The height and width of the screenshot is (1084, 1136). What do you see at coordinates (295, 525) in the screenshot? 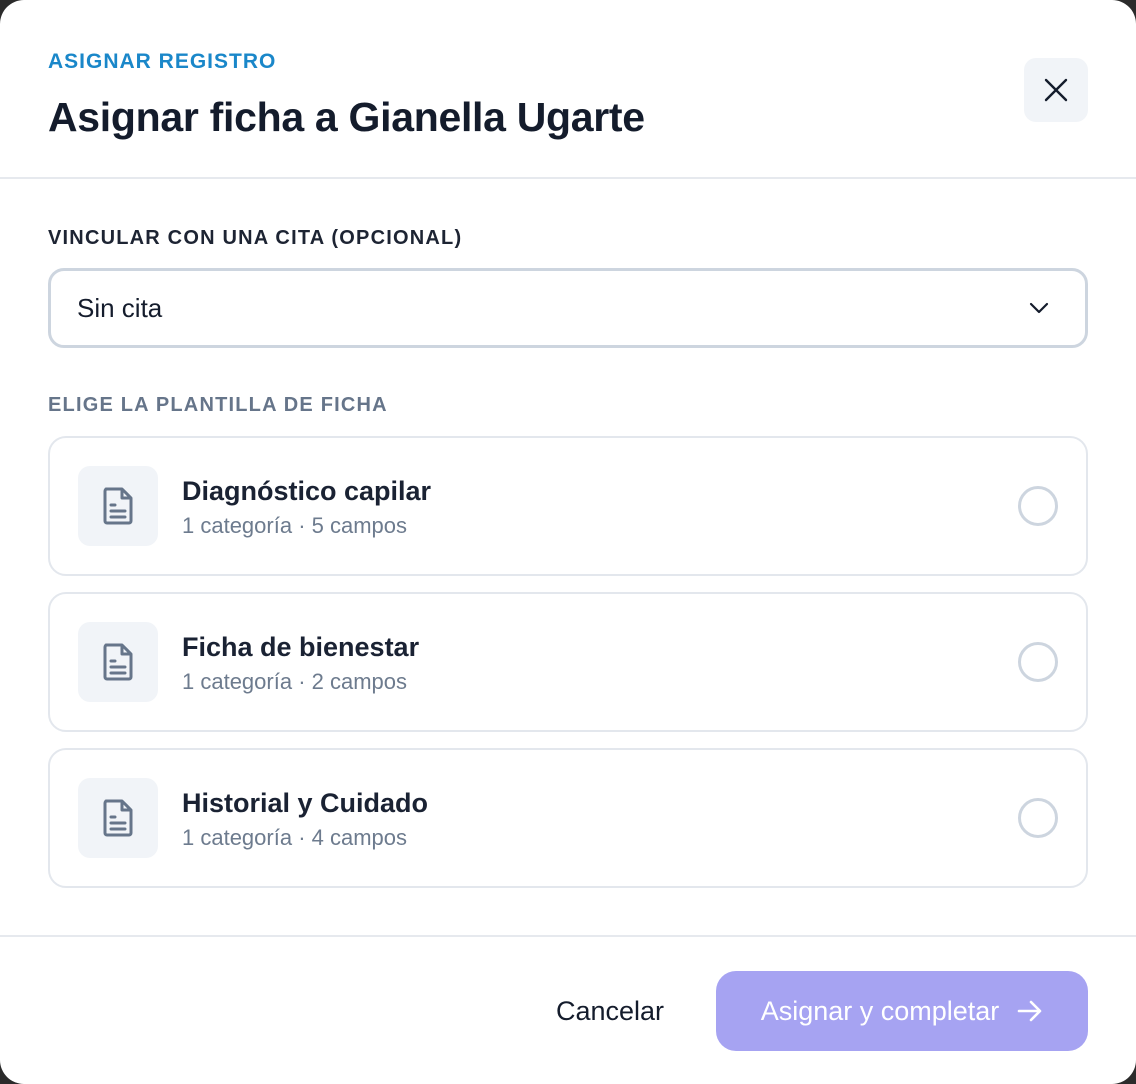
I see `template-meta: 1 categoría · 5 campos` at bounding box center [295, 525].